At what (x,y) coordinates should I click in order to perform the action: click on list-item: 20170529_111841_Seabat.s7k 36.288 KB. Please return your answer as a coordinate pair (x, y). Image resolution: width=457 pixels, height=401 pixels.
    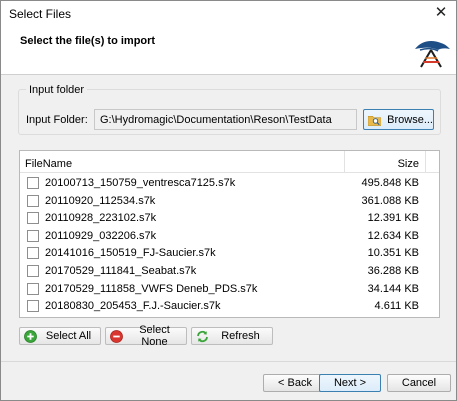
    Looking at the image, I should click on (229, 271).